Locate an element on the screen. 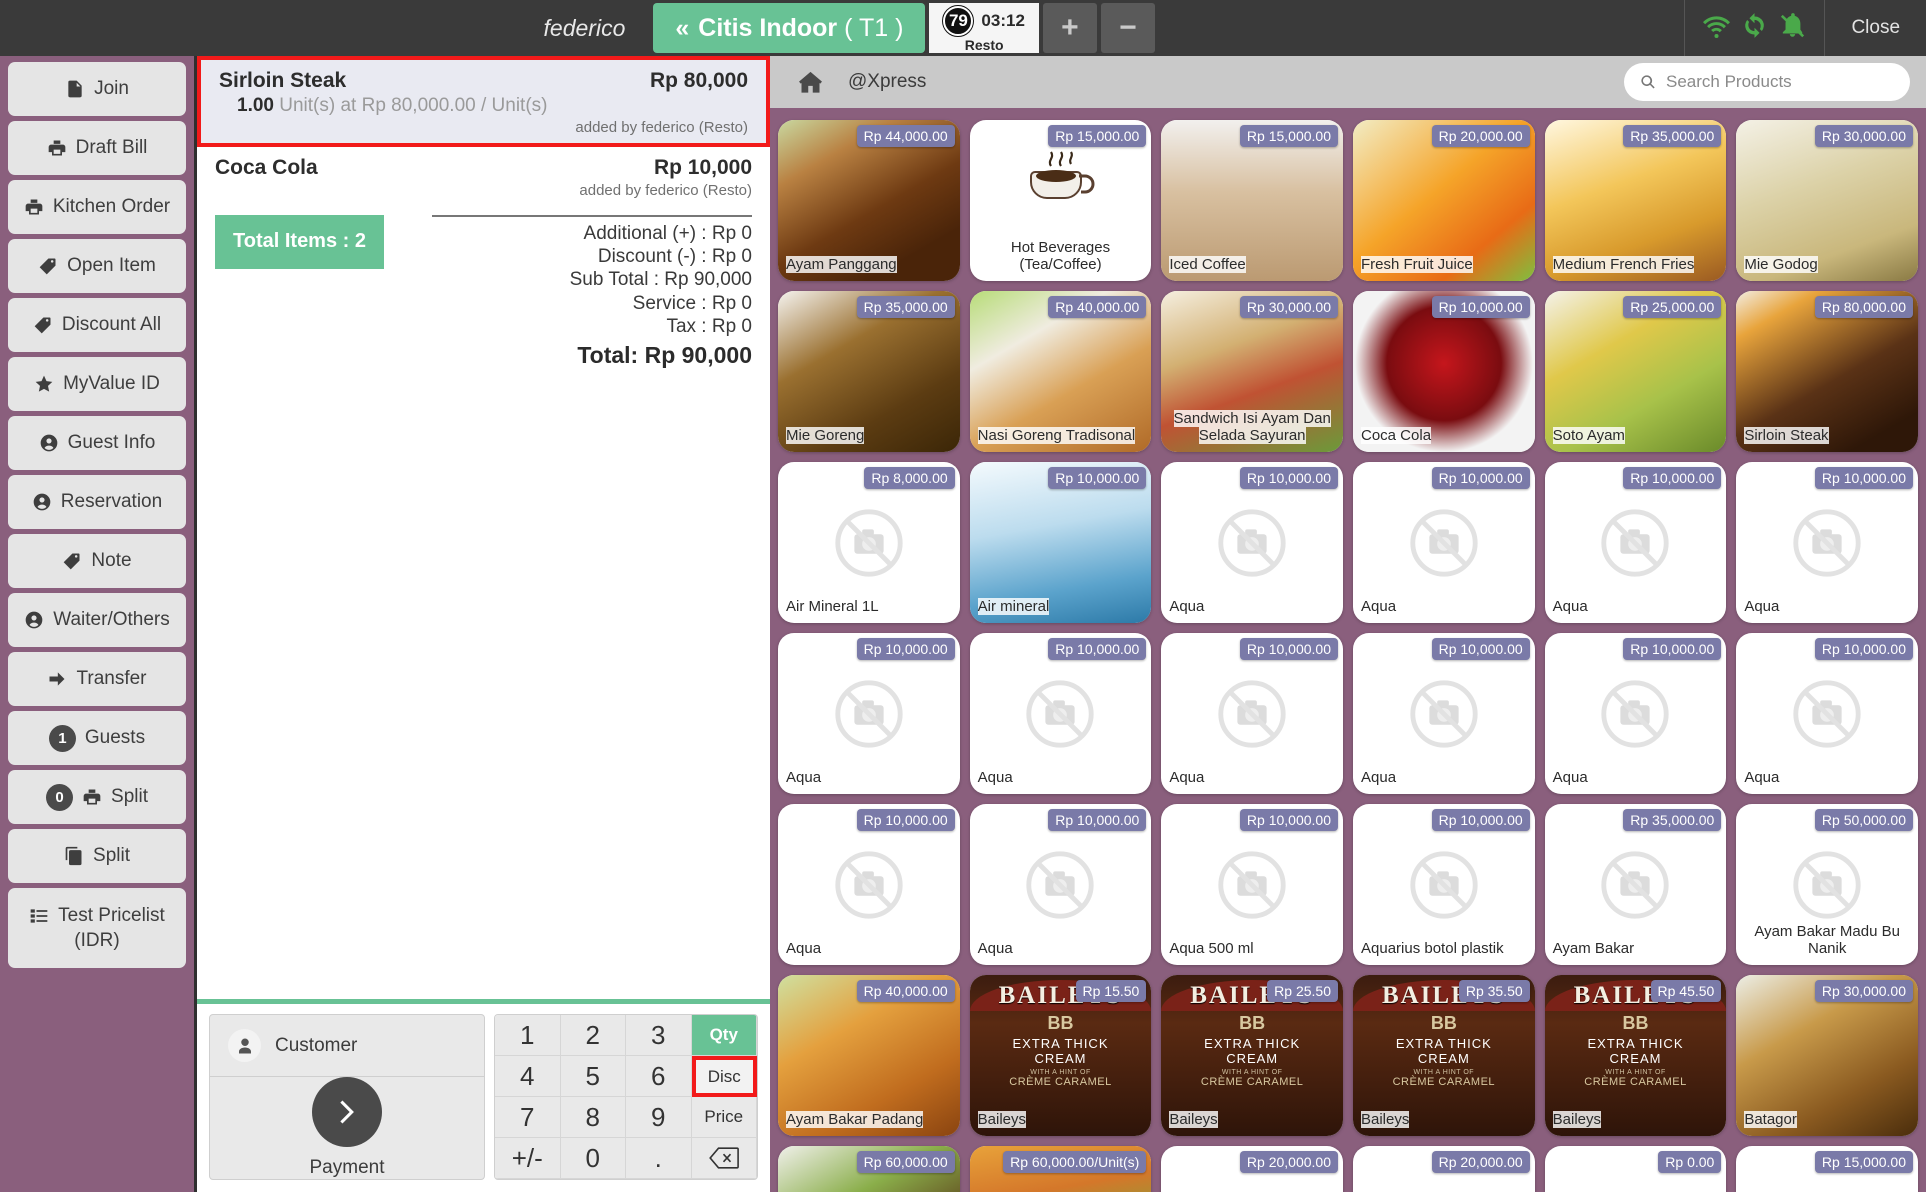 The width and height of the screenshot is (1926, 1192). sidebar-item-label: Join is located at coordinates (111, 88).